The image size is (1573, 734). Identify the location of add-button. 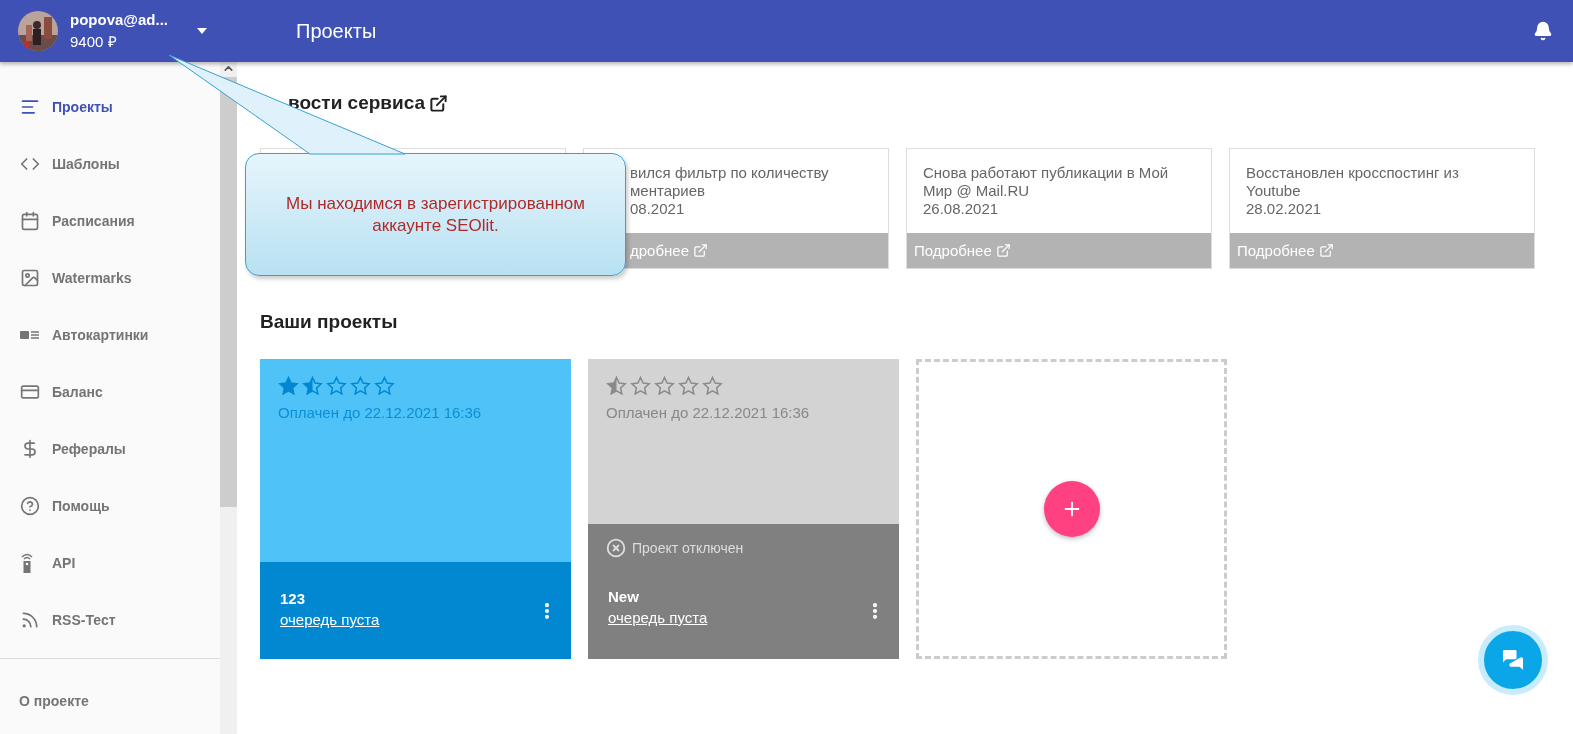
(1071, 509).